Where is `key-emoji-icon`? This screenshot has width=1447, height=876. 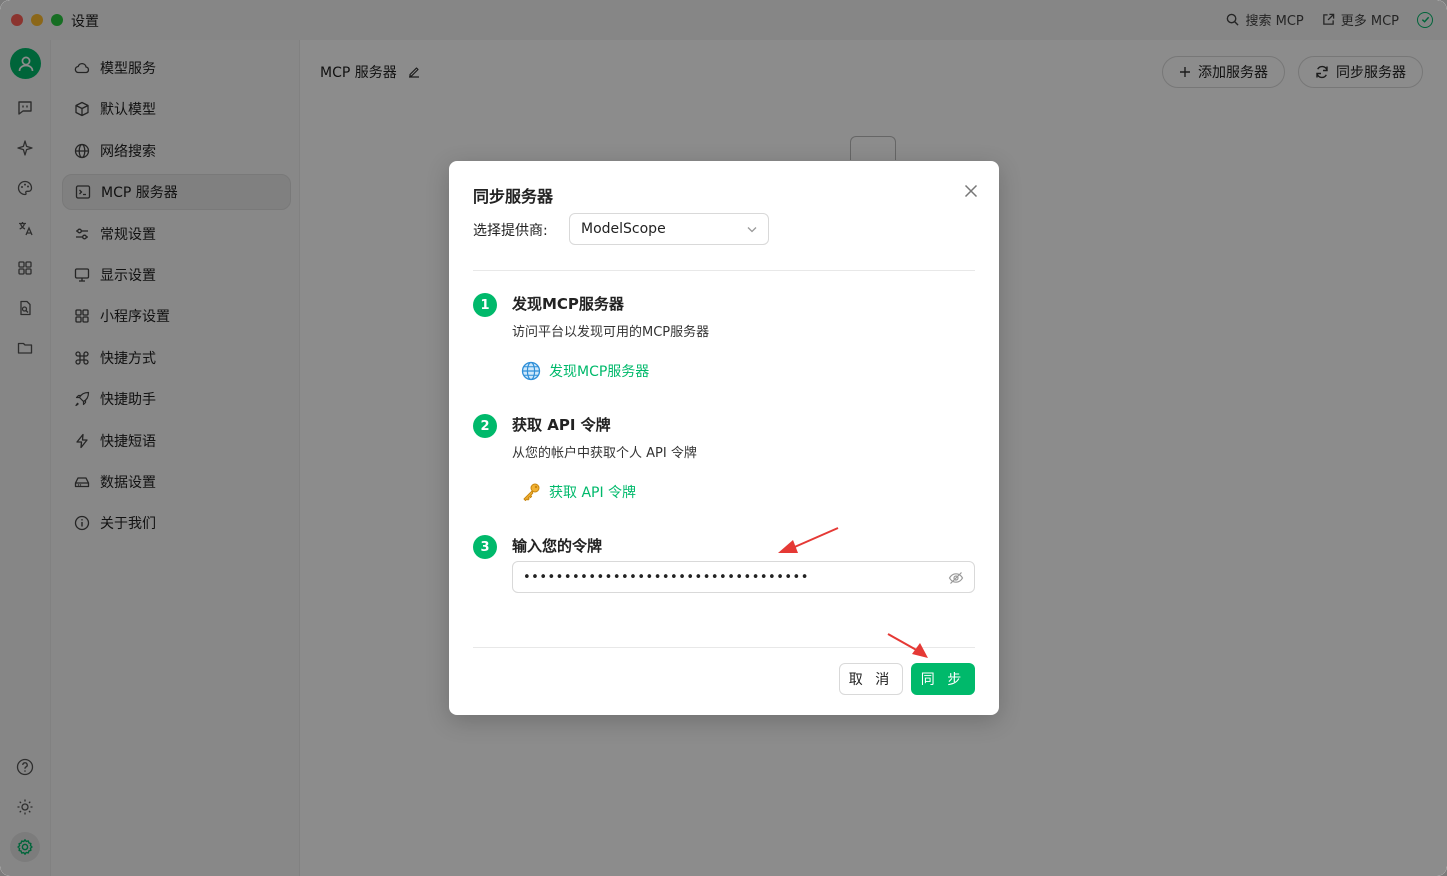
key-emoji-icon is located at coordinates (531, 492).